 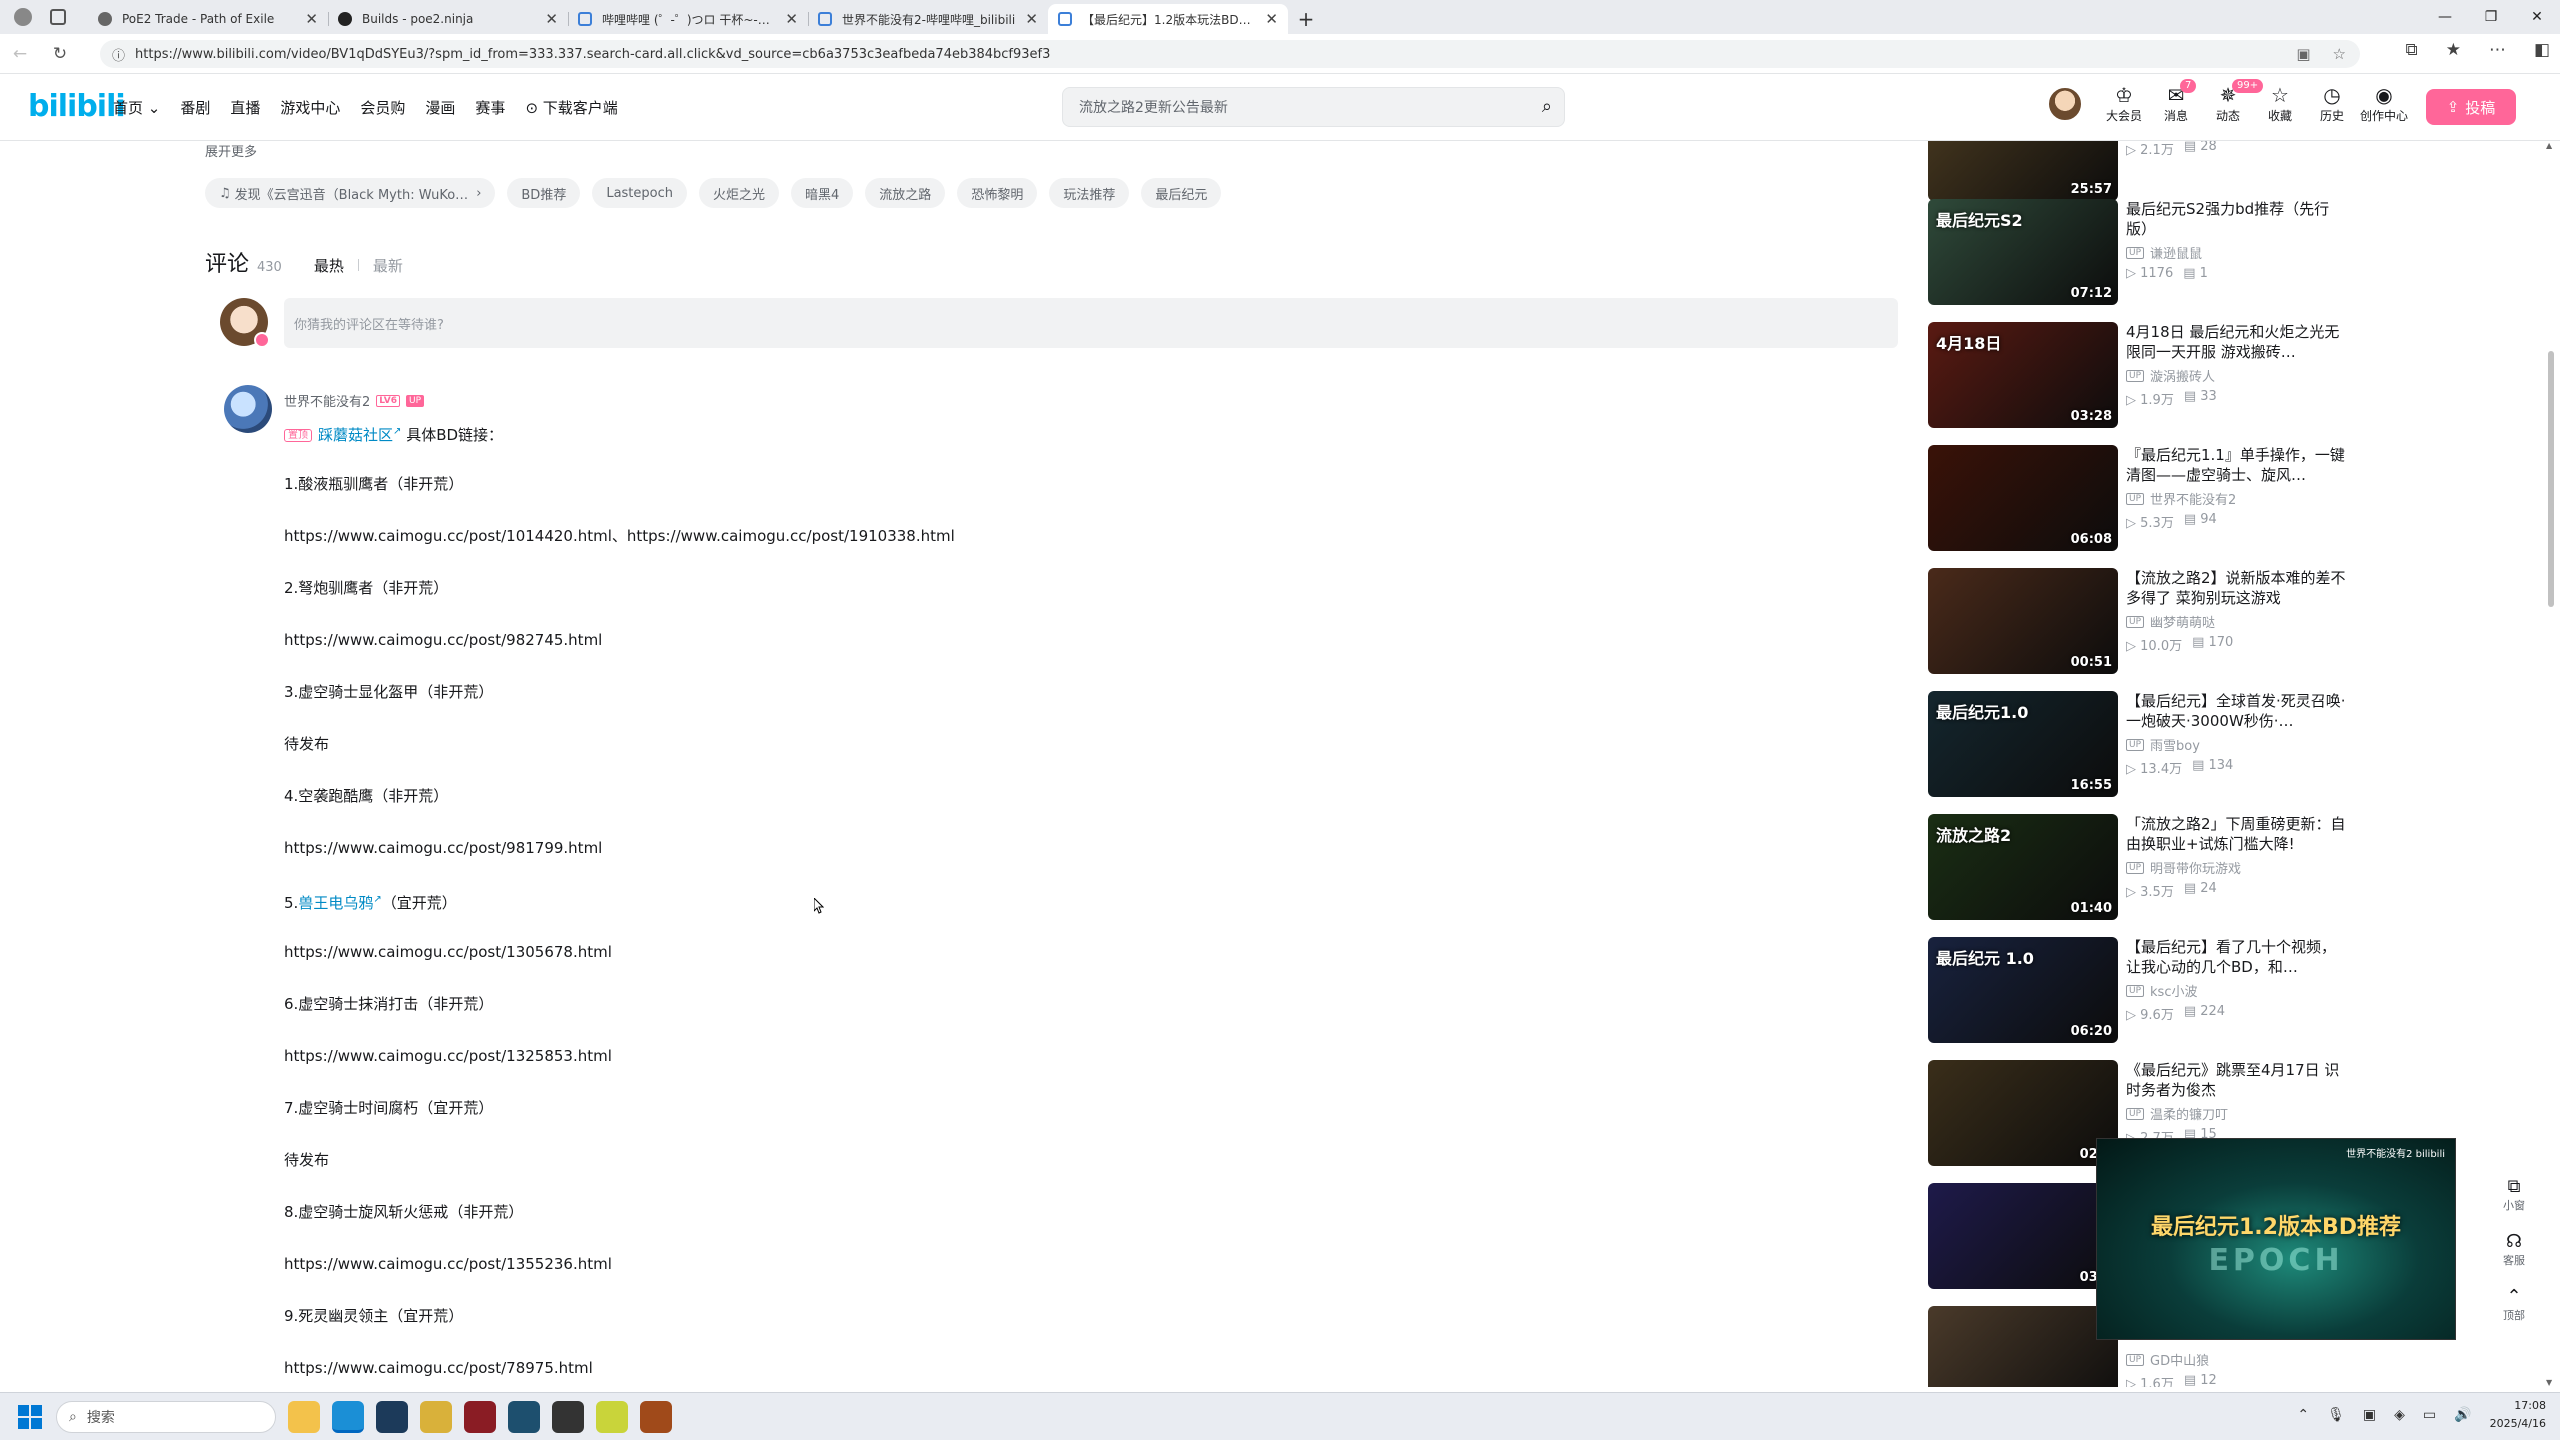 I want to click on video-thumbnail: 最后纪元1.0 16:55, so click(x=2023, y=744).